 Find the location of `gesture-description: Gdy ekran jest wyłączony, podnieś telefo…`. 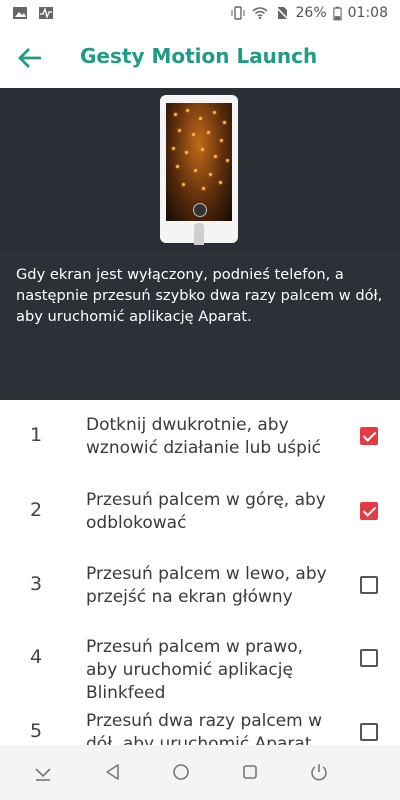

gesture-description: Gdy ekran jest wyłączony, podnieś telefo… is located at coordinates (199, 295).